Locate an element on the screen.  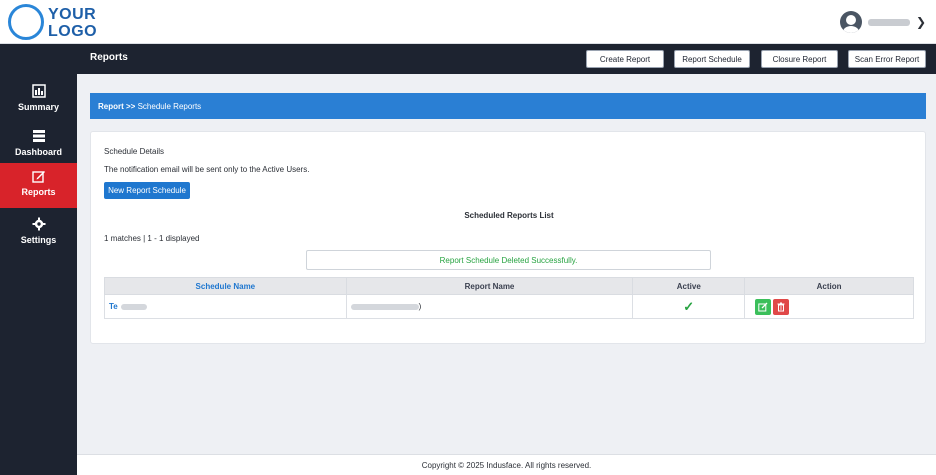
trash-icon is located at coordinates (781, 306).